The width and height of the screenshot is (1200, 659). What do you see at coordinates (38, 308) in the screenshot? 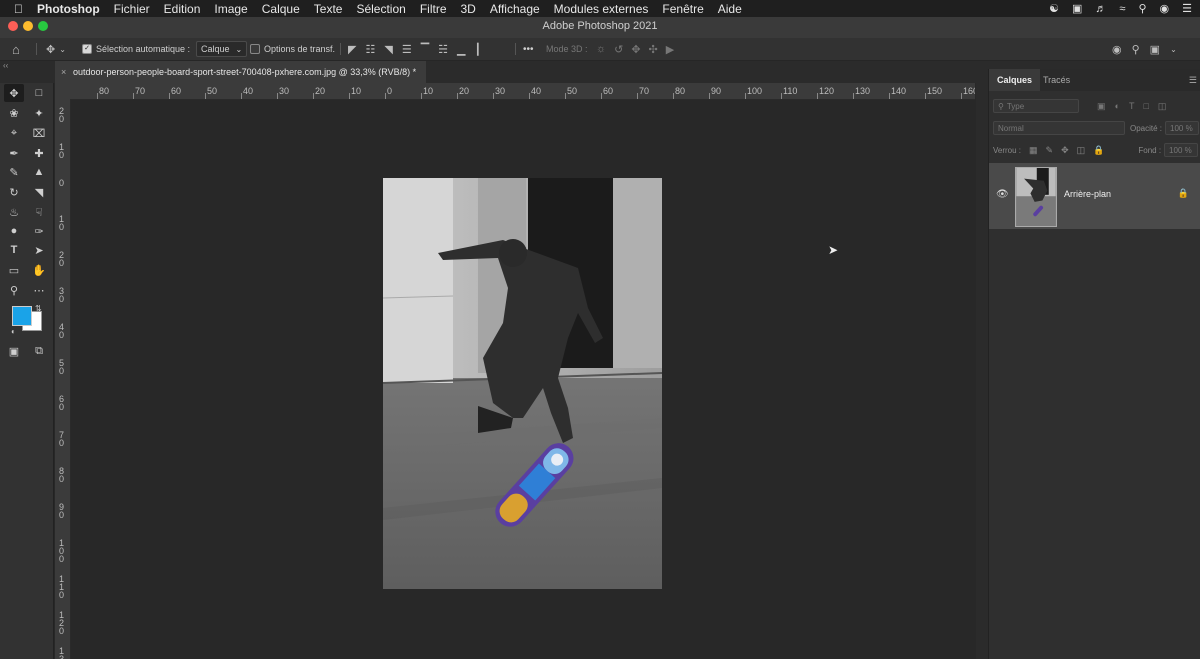
I see `swap-colors-icon: ⇅` at bounding box center [38, 308].